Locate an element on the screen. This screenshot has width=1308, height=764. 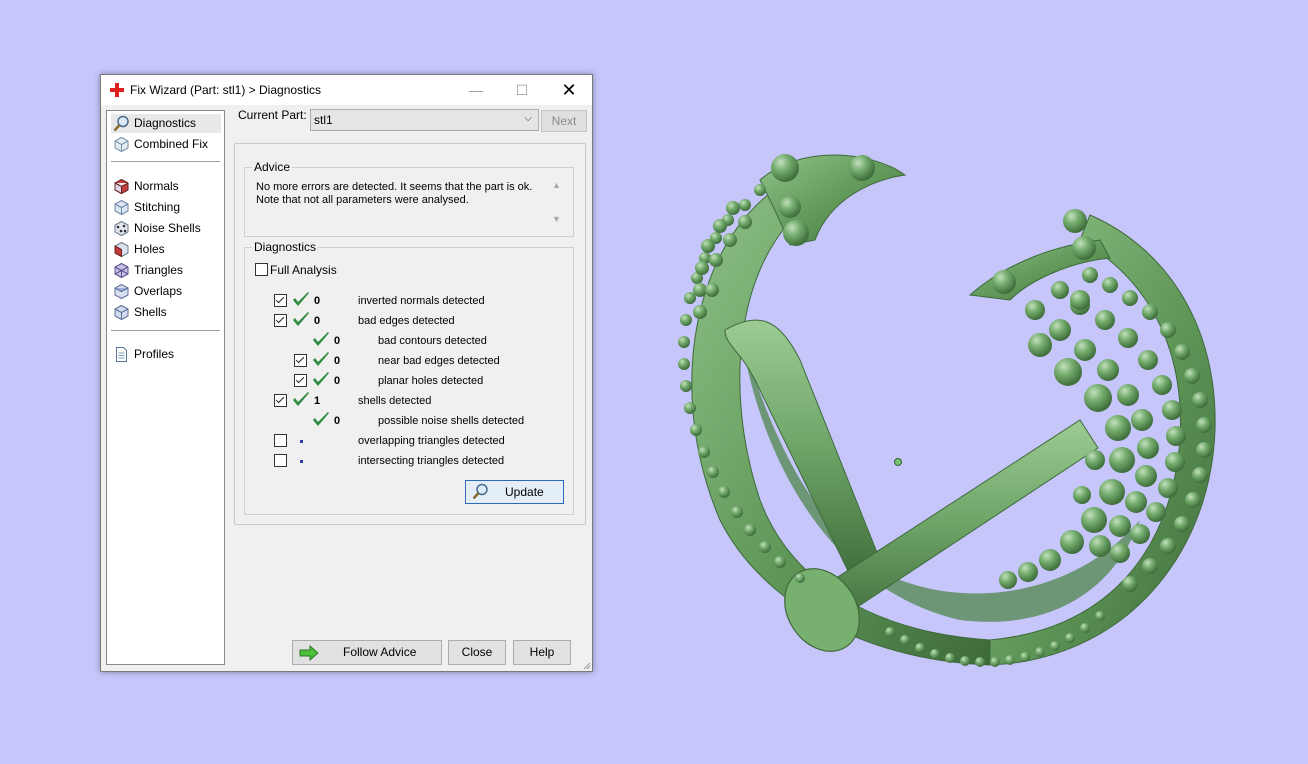
full-analysis-checkbox is located at coordinates (261, 269).